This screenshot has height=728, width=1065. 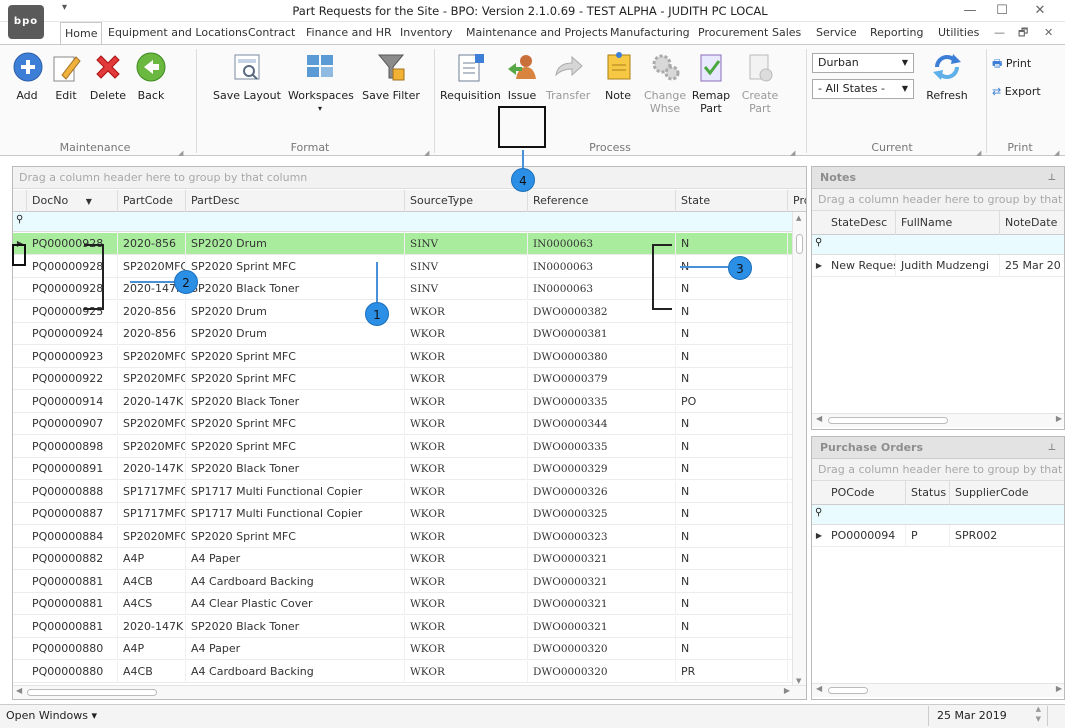 What do you see at coordinates (409, 559) in the screenshot?
I see `table-row: PQ00000882 A4P A4 Paper WKOR DWO0000321 N` at bounding box center [409, 559].